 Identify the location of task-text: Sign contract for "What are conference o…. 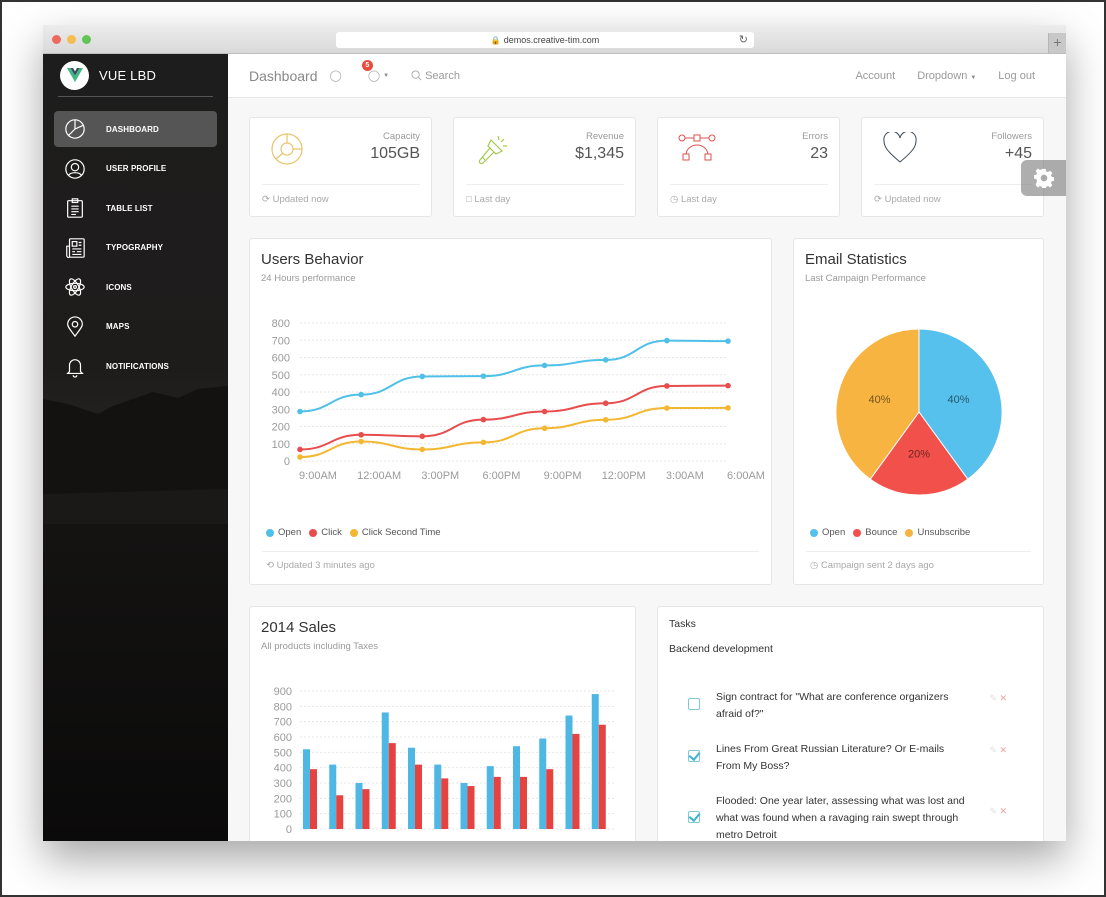
(832, 705).